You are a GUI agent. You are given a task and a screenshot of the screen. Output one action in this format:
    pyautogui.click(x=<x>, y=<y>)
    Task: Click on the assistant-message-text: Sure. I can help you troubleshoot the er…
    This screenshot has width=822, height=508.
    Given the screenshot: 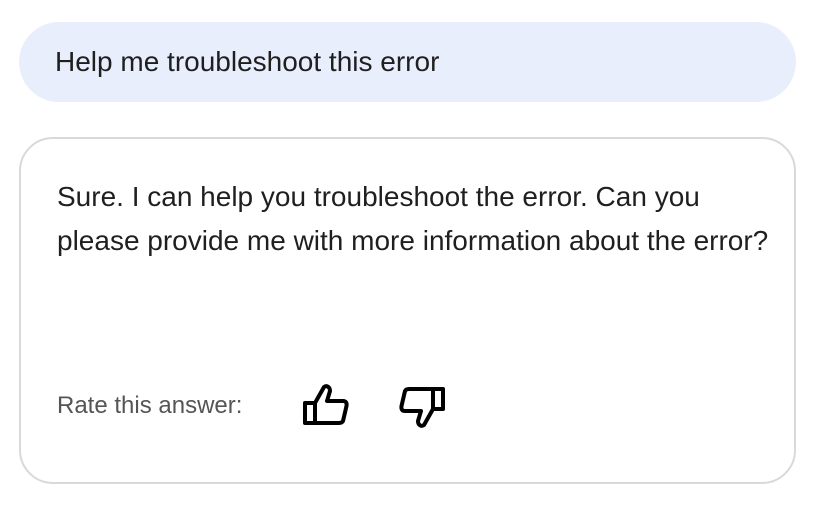 What is the action you would take?
    pyautogui.click(x=413, y=218)
    